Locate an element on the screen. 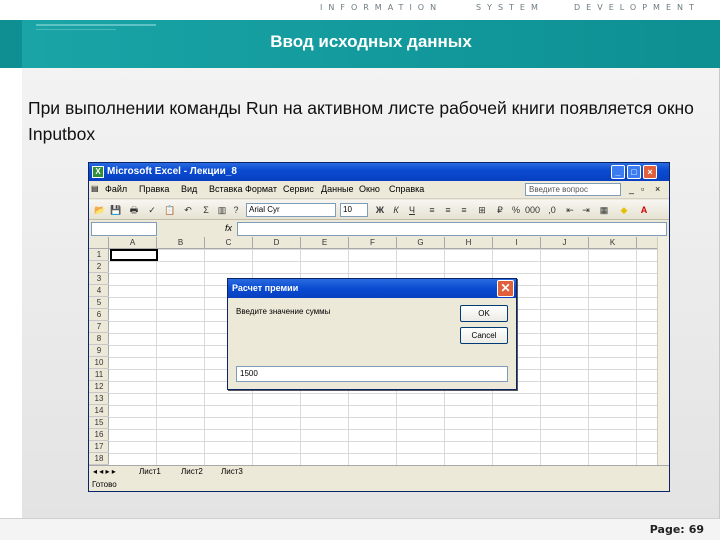  close-workbook-icon: × is located at coordinates (657, 189).